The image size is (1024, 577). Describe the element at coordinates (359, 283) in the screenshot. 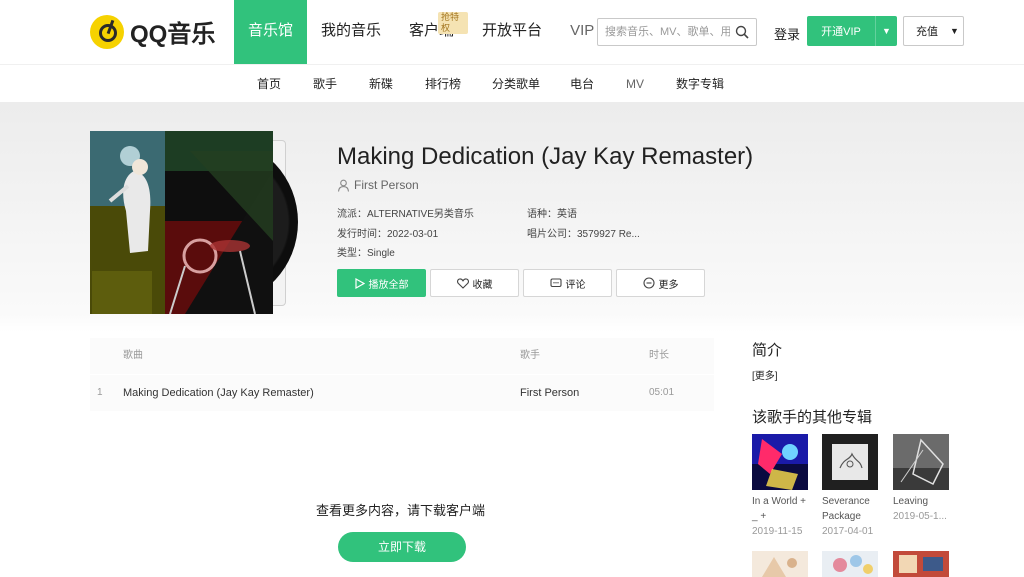

I see `play-icon` at that location.